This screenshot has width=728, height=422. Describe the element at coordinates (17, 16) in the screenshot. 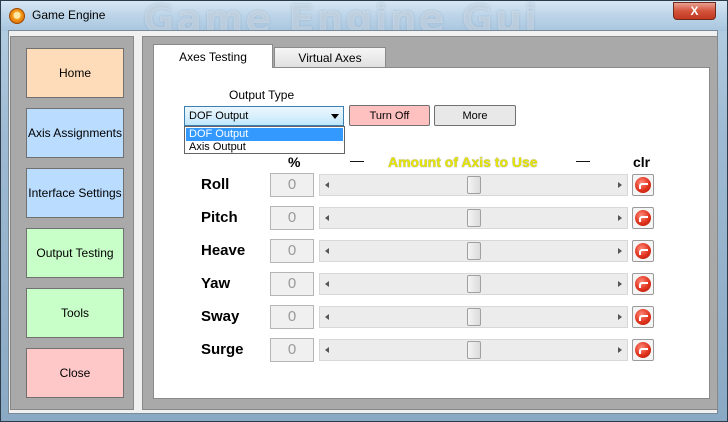

I see `app-icon` at that location.